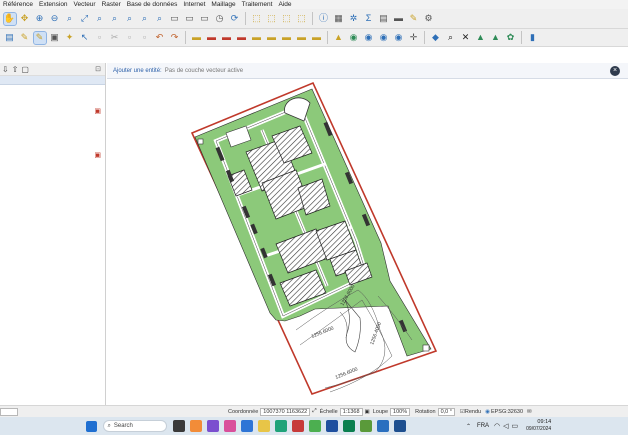 The width and height of the screenshot is (628, 435). I want to click on windows-start-icon, so click(91, 426).